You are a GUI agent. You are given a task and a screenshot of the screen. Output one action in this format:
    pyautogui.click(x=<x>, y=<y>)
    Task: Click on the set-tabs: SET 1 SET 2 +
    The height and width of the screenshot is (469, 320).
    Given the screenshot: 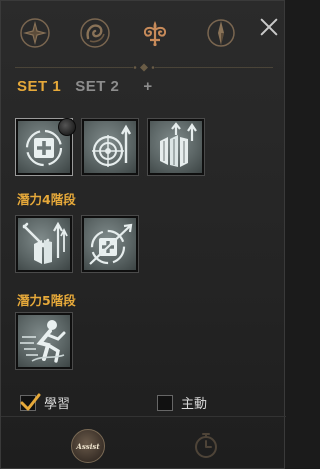 What is the action you would take?
    pyautogui.click(x=84, y=88)
    